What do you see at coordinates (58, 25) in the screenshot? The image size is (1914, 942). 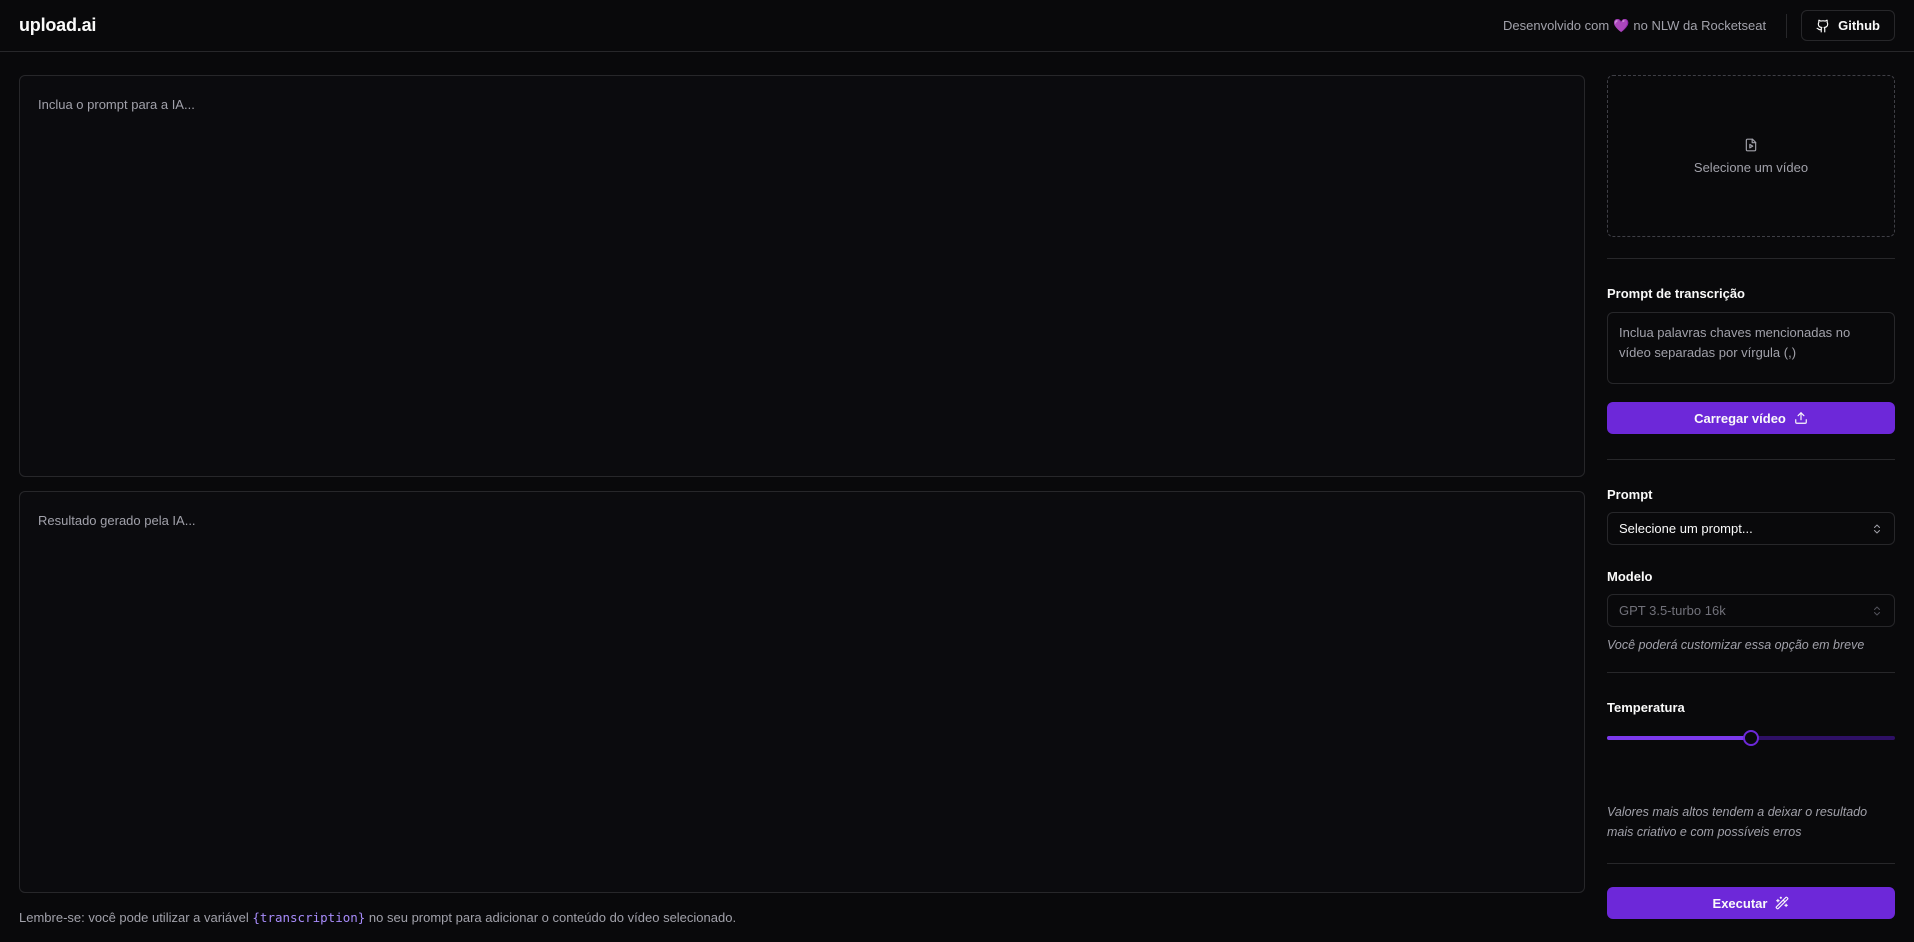 I see `app-logo: upload.ai` at bounding box center [58, 25].